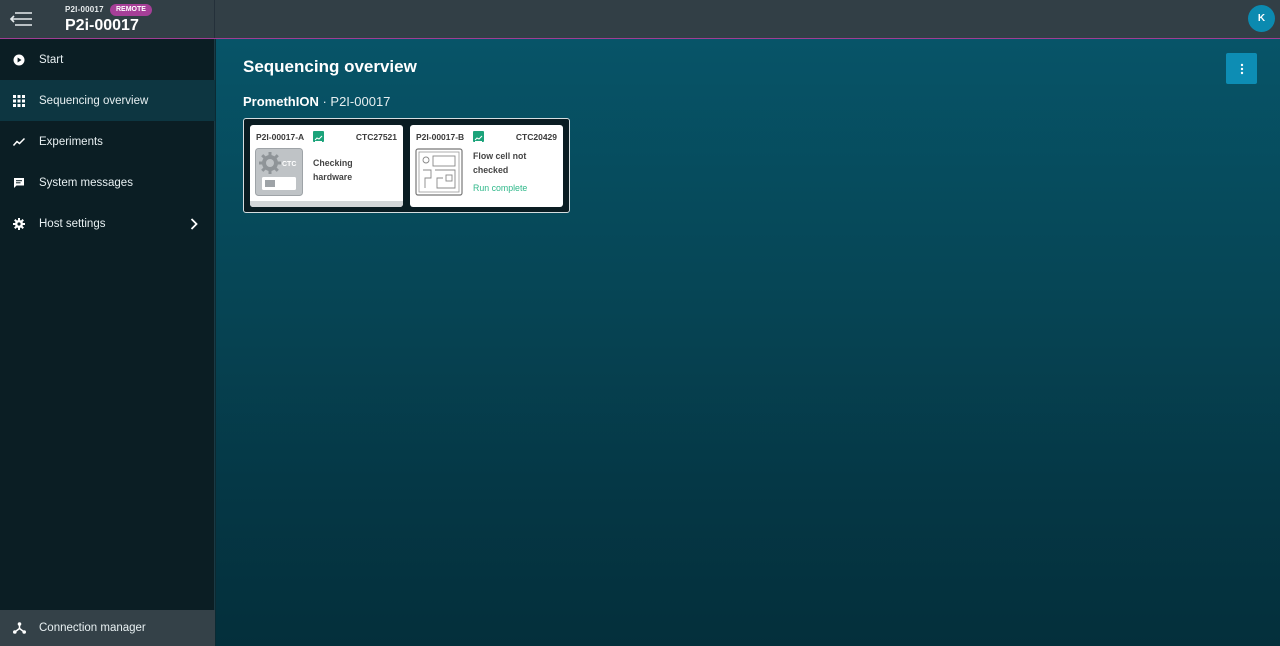 The height and width of the screenshot is (646, 1280). Describe the element at coordinates (102, 25) in the screenshot. I see `device-title: P2i-00017` at that location.